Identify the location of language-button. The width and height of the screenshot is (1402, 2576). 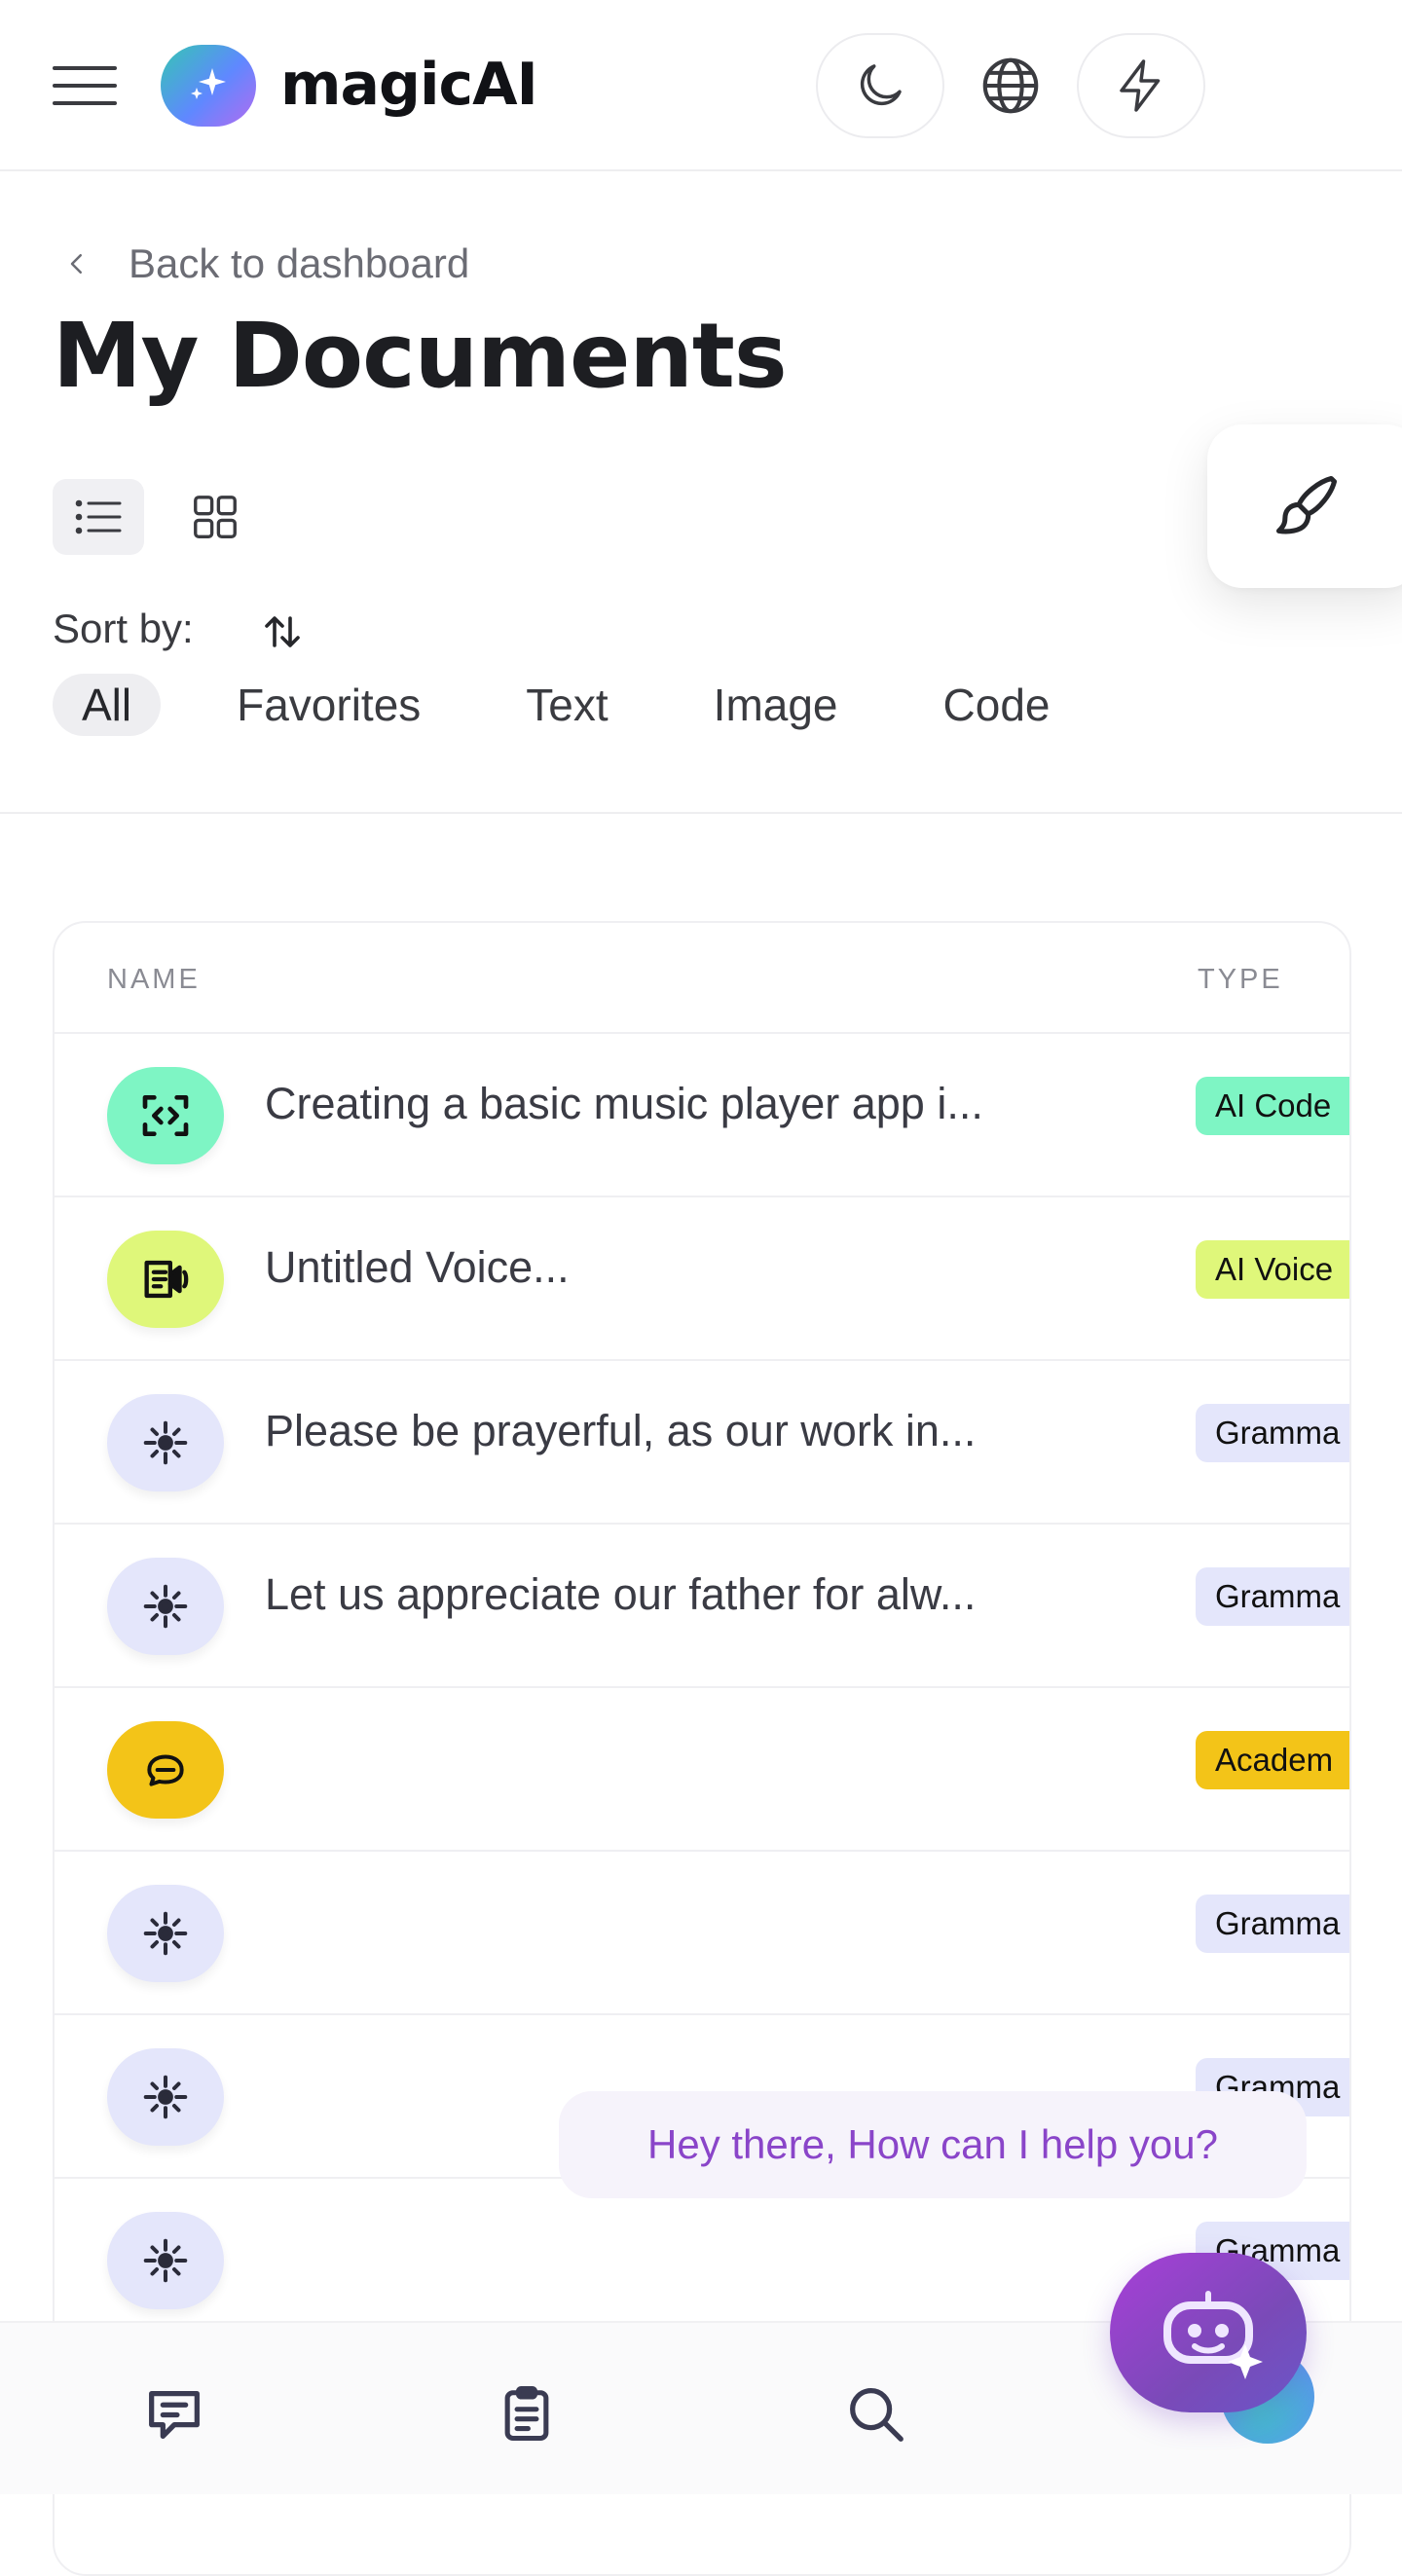
(1010, 85).